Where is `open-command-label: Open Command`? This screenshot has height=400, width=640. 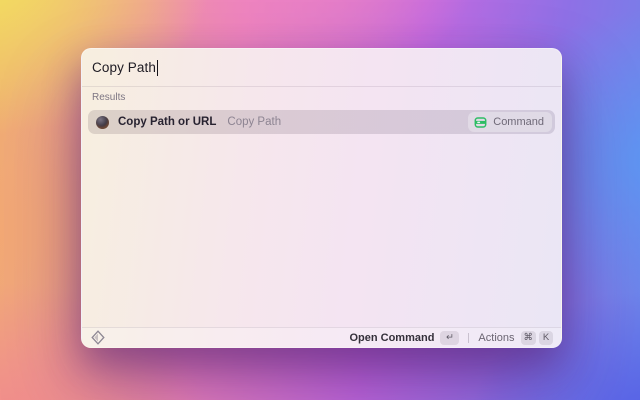 open-command-label: Open Command is located at coordinates (392, 337).